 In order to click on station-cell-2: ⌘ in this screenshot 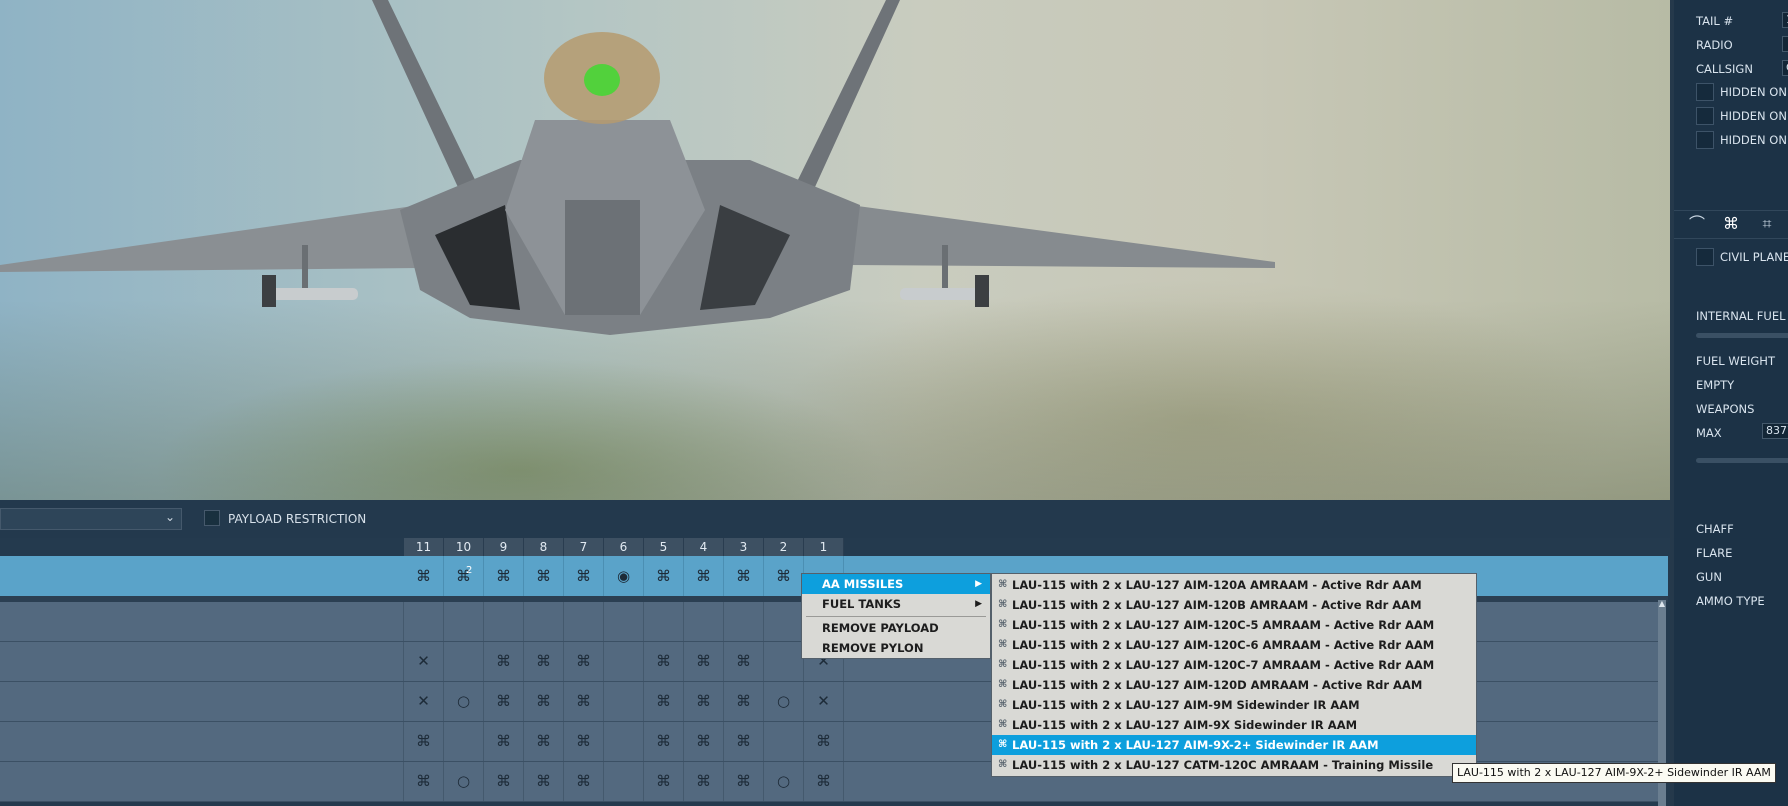, I will do `click(784, 576)`.